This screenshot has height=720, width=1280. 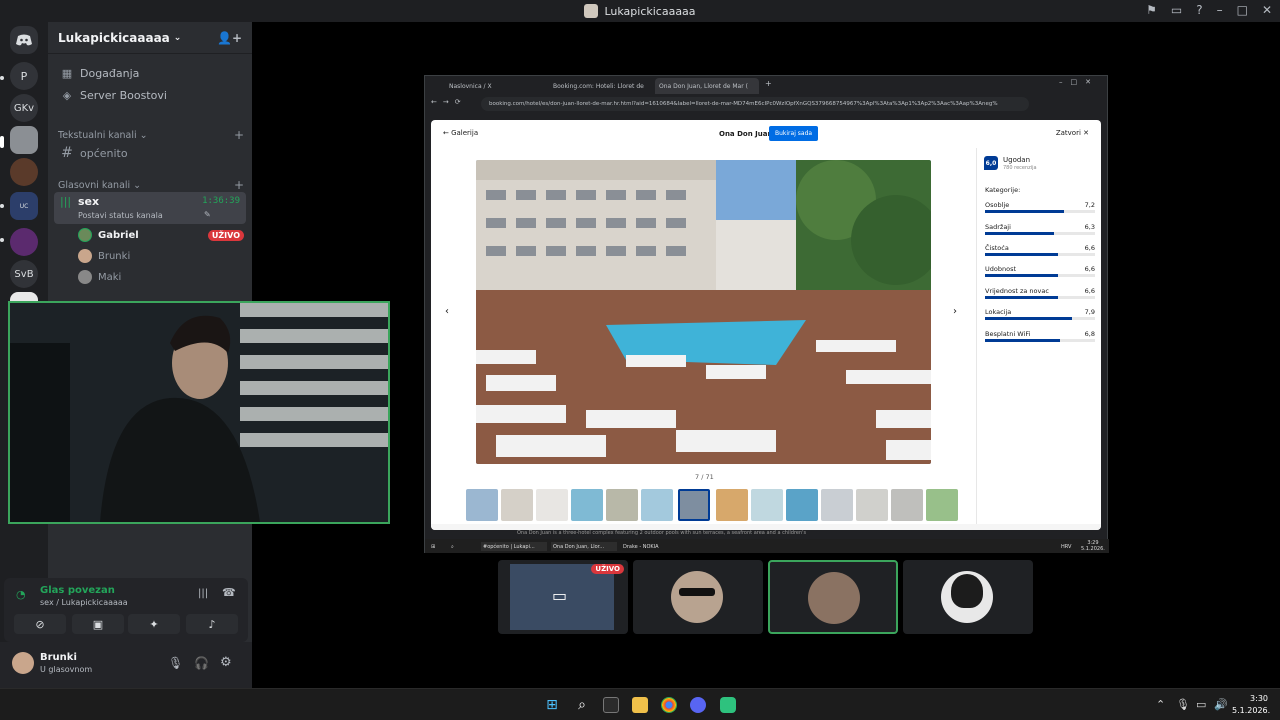 What do you see at coordinates (1079, 82) in the screenshot?
I see `window-controls-icon: –□✕` at bounding box center [1079, 82].